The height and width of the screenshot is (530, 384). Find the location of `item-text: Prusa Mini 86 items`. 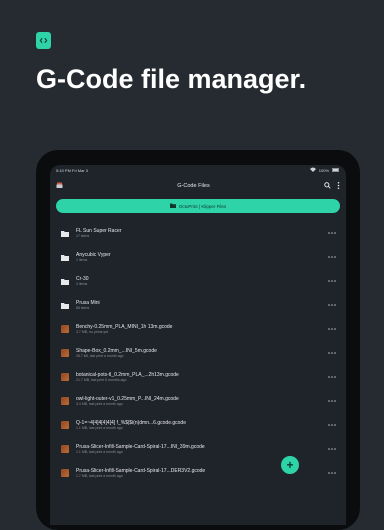

item-text: Prusa Mini 86 items is located at coordinates (197, 305).